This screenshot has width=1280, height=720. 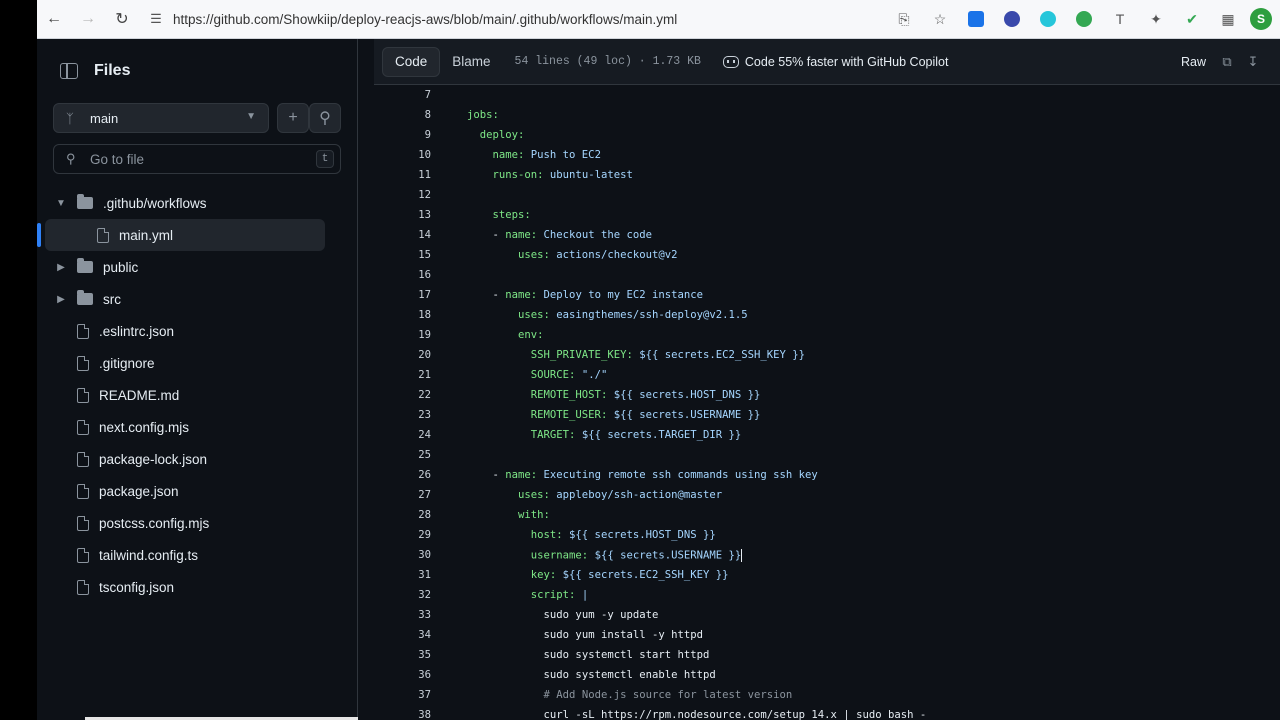 What do you see at coordinates (567, 395) in the screenshot?
I see `code-line: 22 REMOTE_HOST: ${{ secrets.HOST_DNS }}` at bounding box center [567, 395].